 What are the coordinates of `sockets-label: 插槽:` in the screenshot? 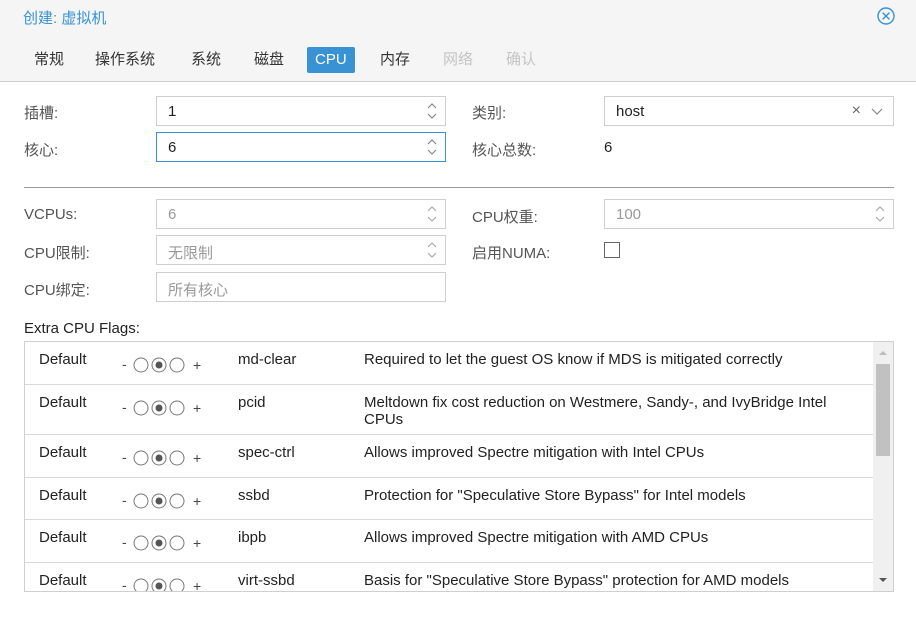 It's located at (41, 113).